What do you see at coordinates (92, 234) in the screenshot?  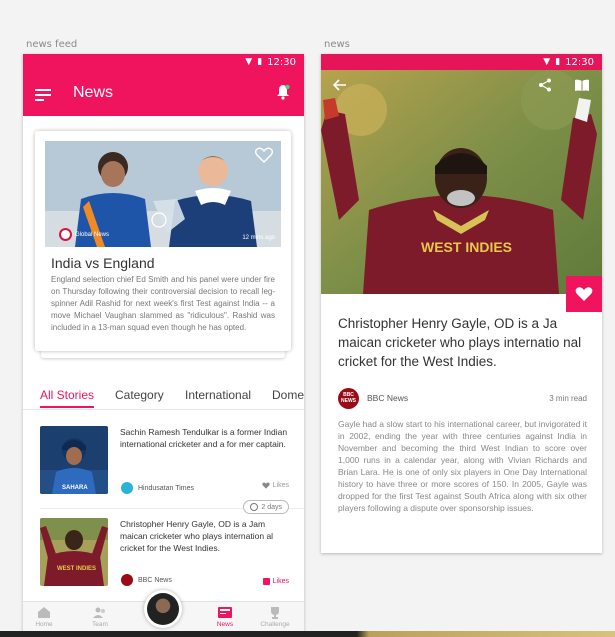 I see `featured-source-name: Global News` at bounding box center [92, 234].